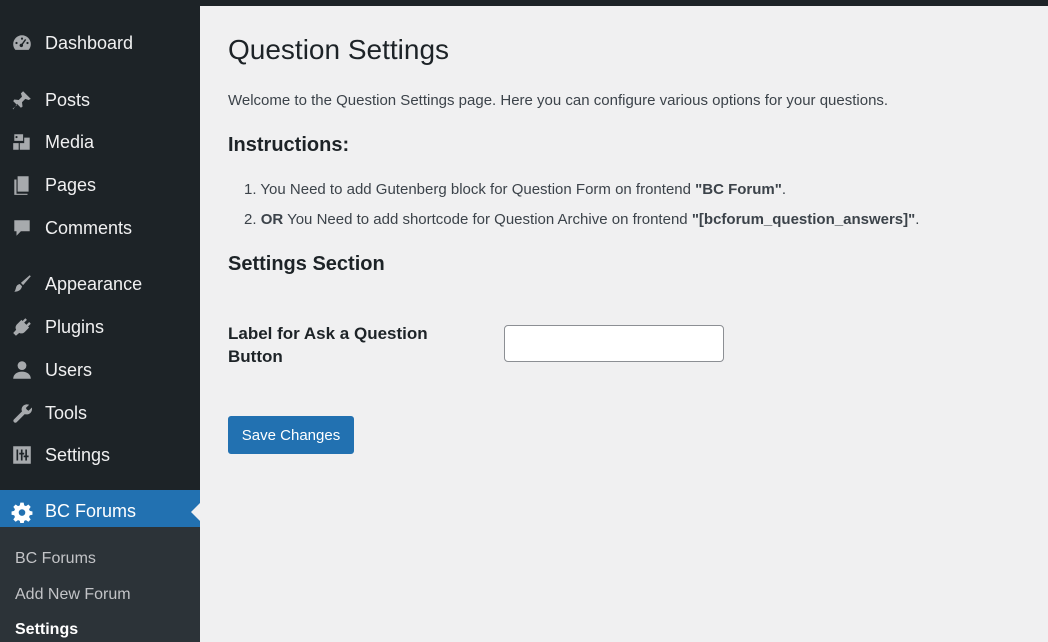  Describe the element at coordinates (100, 413) in the screenshot. I see `sidebar-item-tools: Tools` at that location.